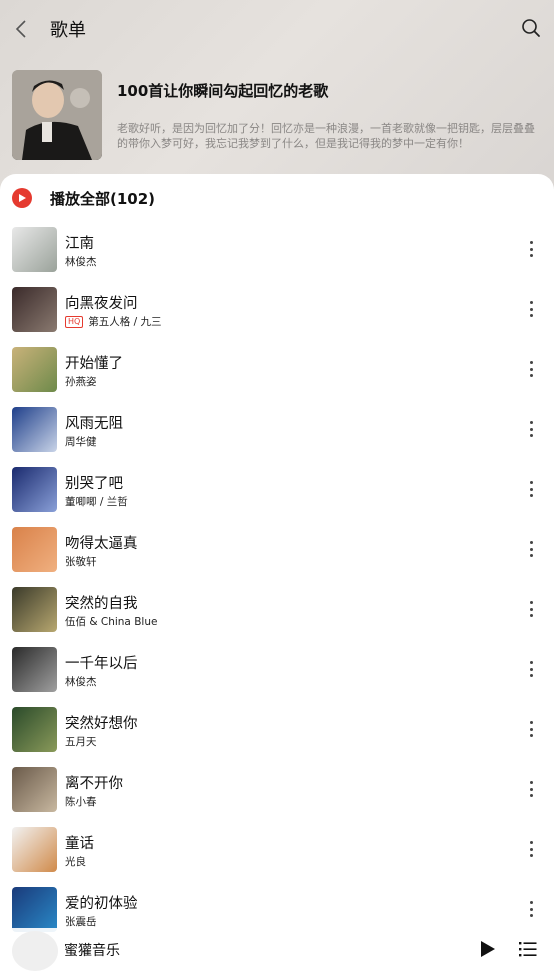 The image size is (554, 975). Describe the element at coordinates (57, 115) in the screenshot. I see `playlist-cover-image` at that location.